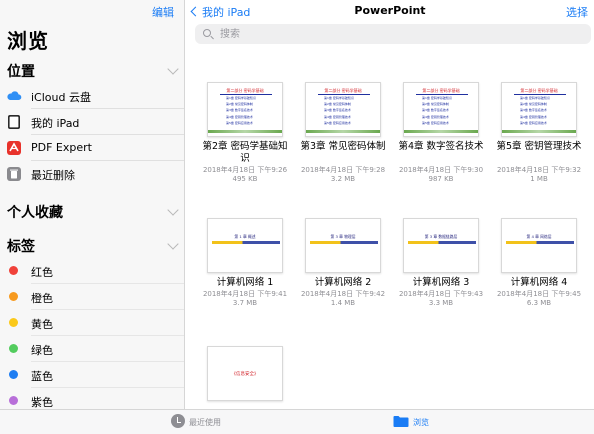 Image resolution: width=594 pixels, height=434 pixels. Describe the element at coordinates (92, 398) in the screenshot. I see `sidebar-tag-purple: 紫色` at that location.